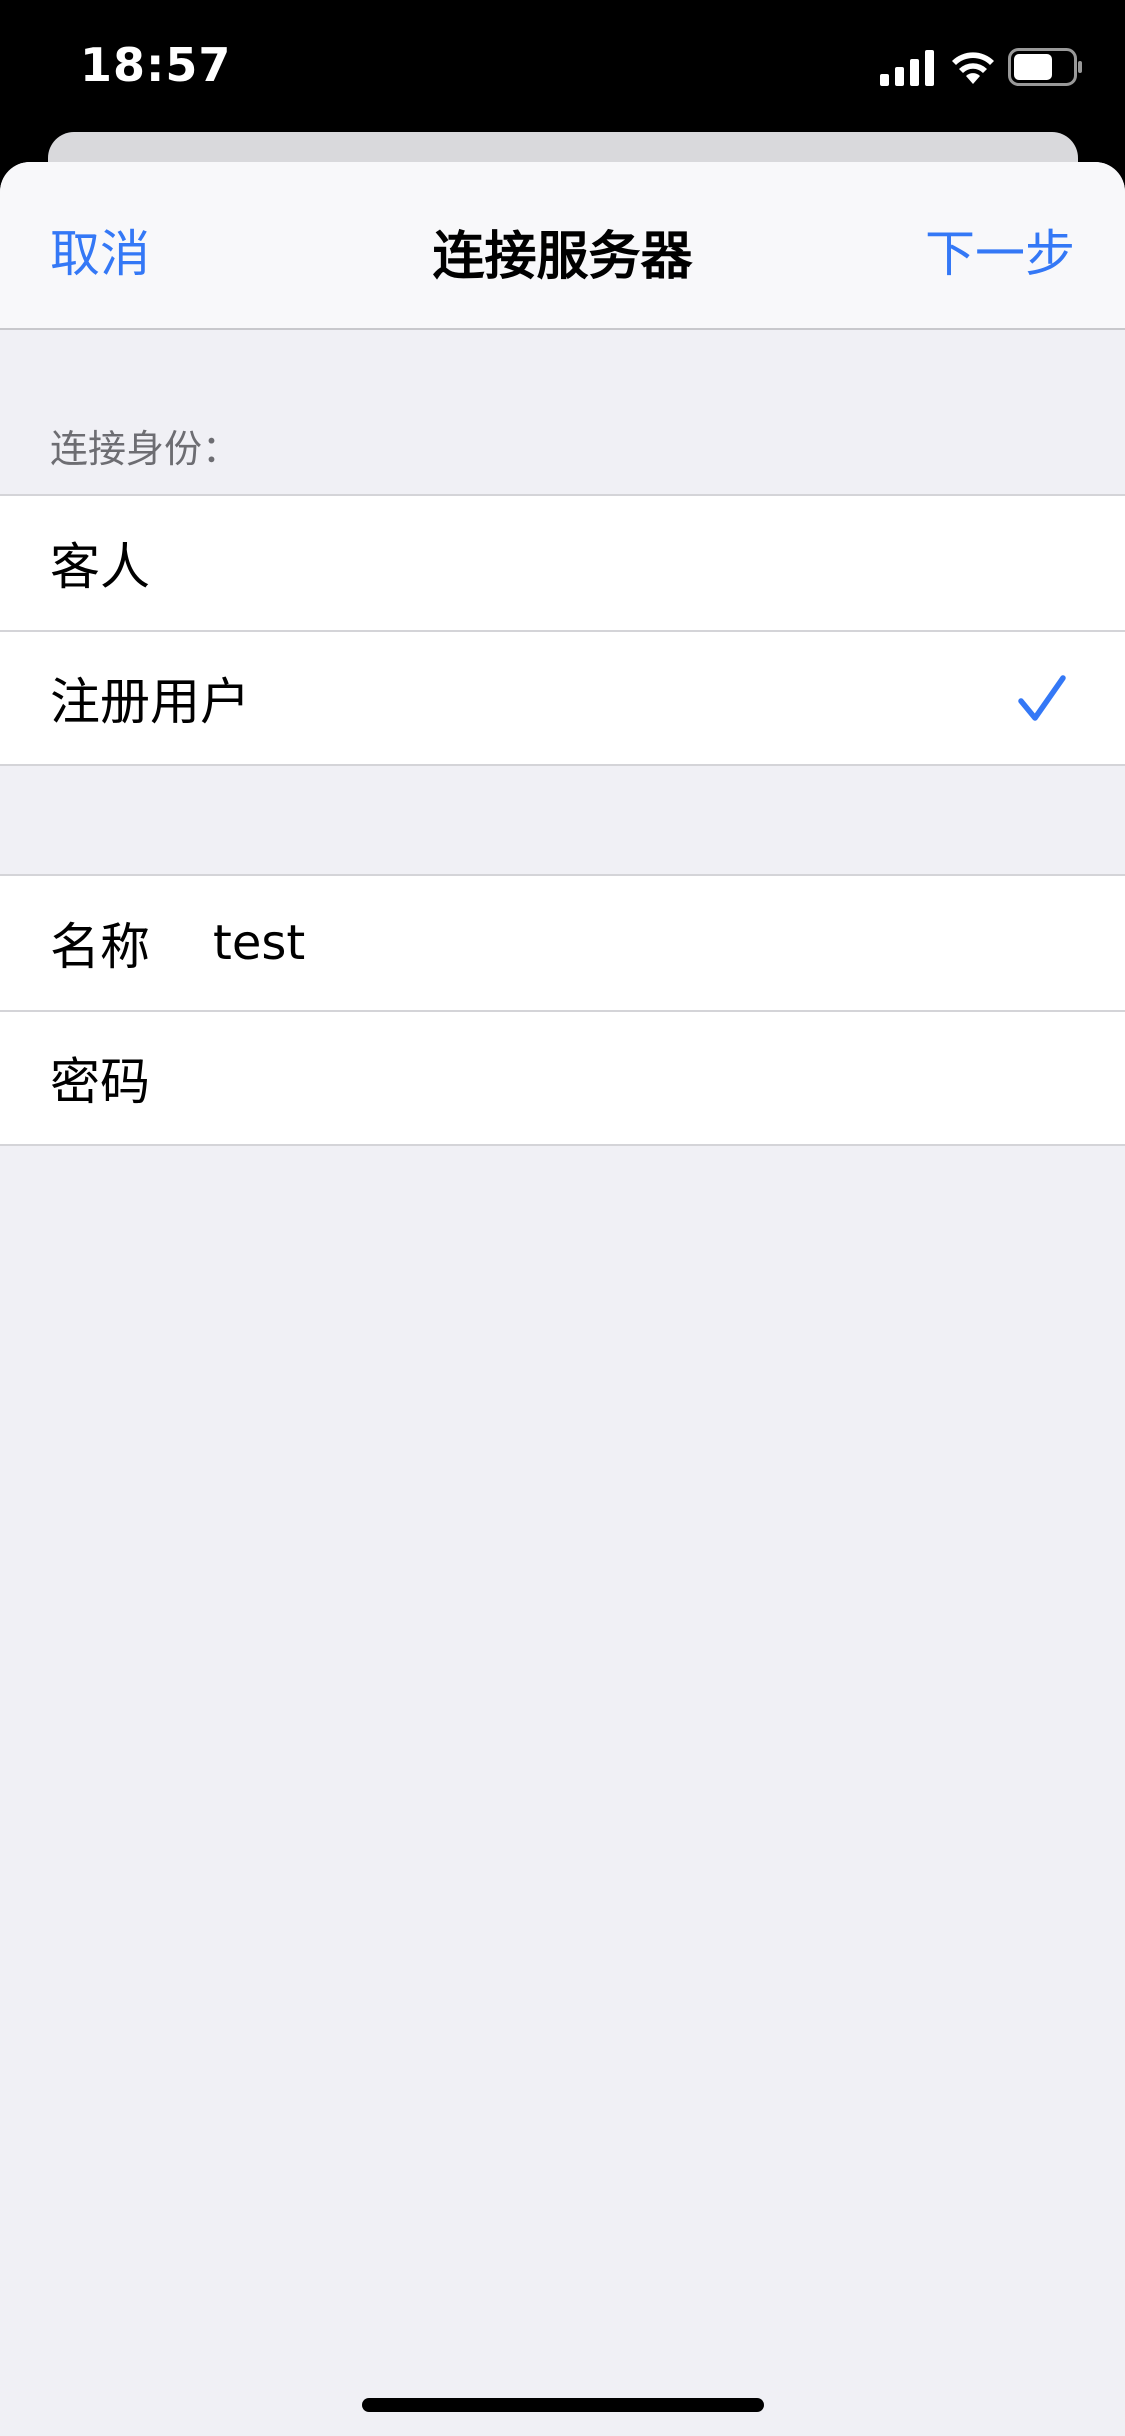 The image size is (1125, 2436). I want to click on wifi-icon, so click(973, 68).